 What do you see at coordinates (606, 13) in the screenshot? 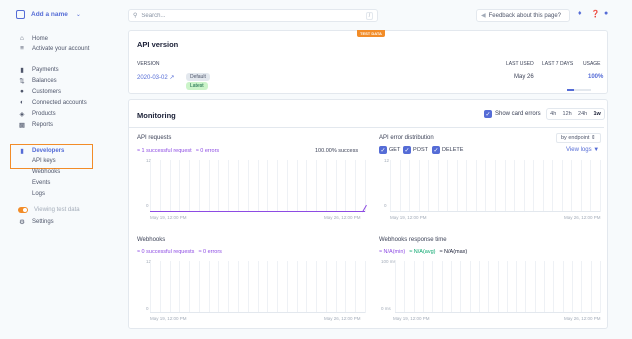
I see `user-icon: ●` at bounding box center [606, 13].